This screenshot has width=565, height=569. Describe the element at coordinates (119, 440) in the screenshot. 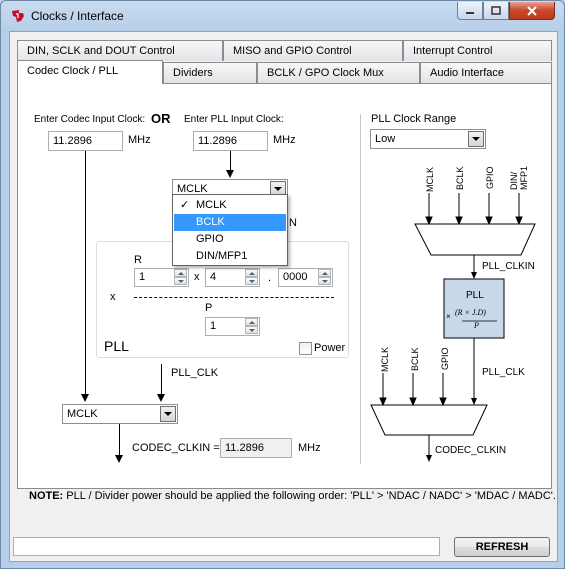

I see `codec-clkin-line` at that location.